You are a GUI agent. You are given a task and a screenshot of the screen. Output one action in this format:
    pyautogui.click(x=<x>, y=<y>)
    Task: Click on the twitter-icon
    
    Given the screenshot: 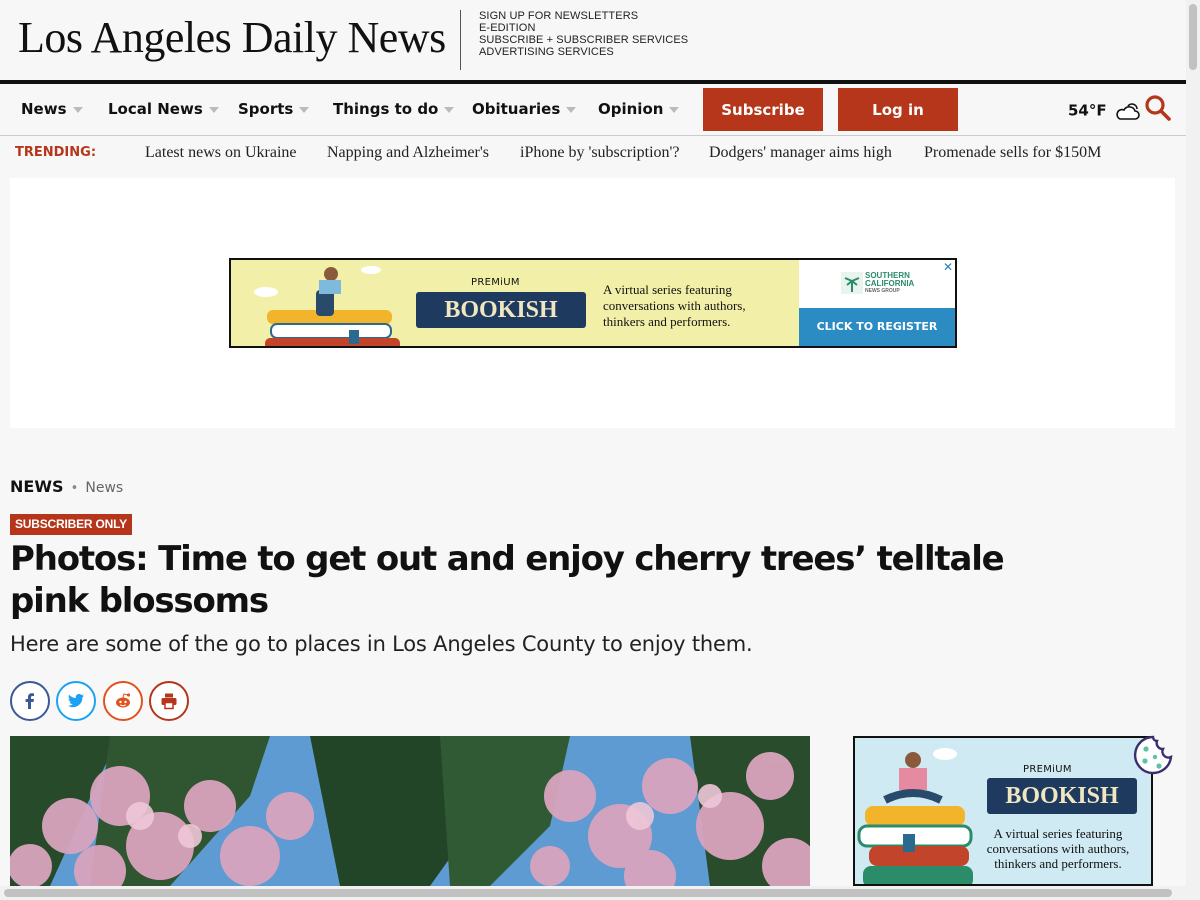 What is the action you would take?
    pyautogui.click(x=76, y=700)
    